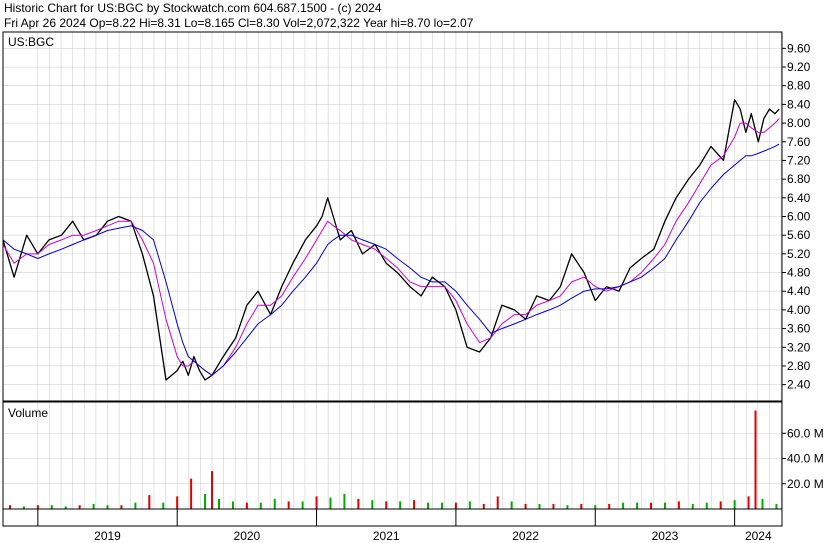 This screenshot has width=830, height=543. Describe the element at coordinates (525, 536) in the screenshot. I see `year-label: 2022` at that location.